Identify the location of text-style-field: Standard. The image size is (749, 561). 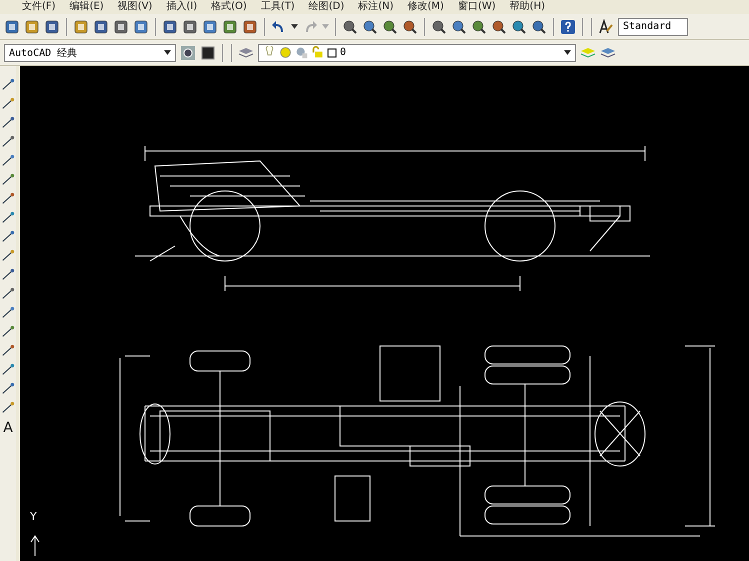
(653, 27).